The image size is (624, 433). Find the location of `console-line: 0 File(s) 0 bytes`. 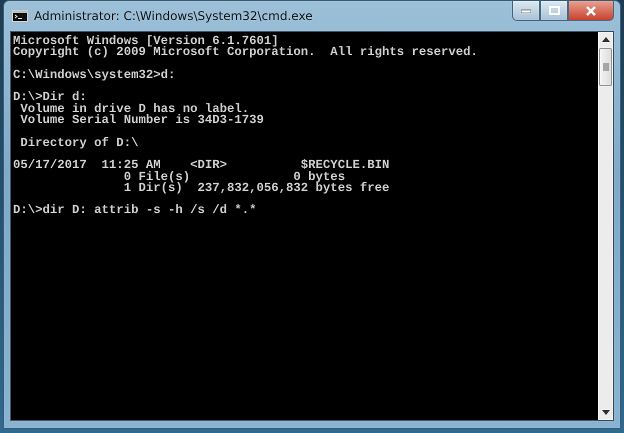

console-line: 0 File(s) 0 bytes is located at coordinates (234, 177).